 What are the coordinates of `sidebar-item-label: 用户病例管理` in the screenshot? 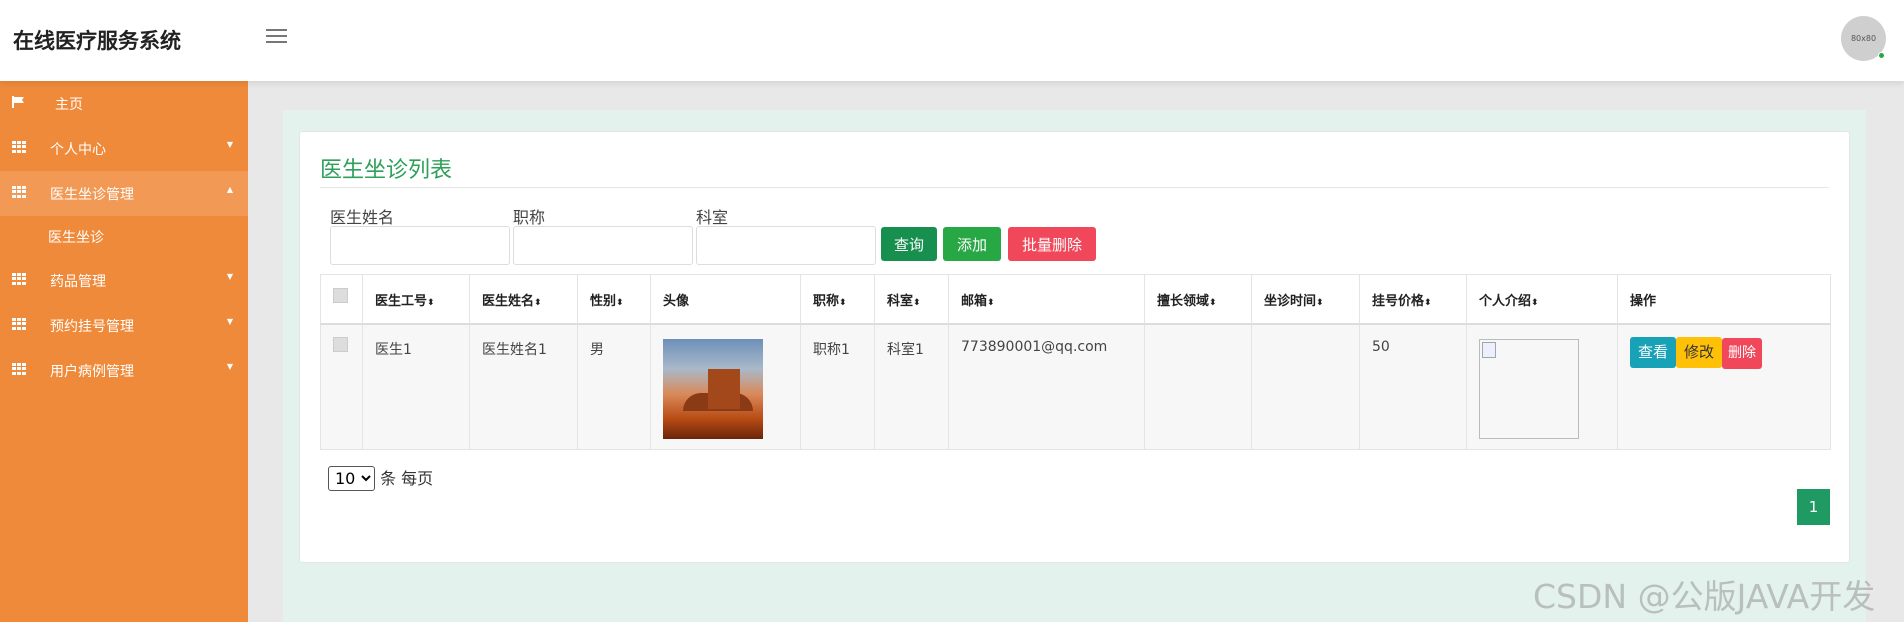 It's located at (92, 372).